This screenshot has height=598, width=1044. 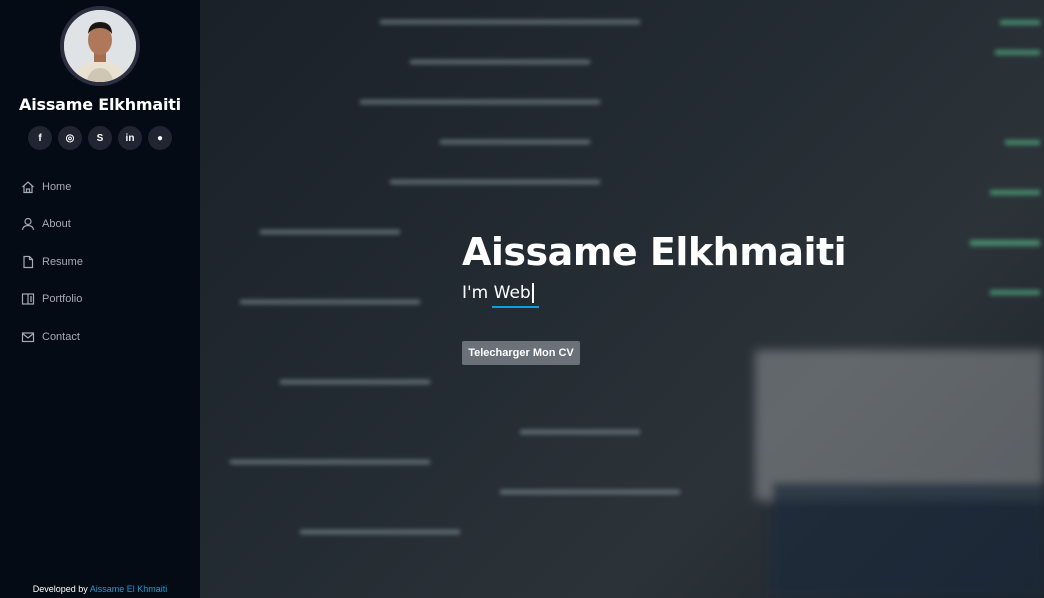 What do you see at coordinates (62, 261) in the screenshot?
I see `nav-label: Resume` at bounding box center [62, 261].